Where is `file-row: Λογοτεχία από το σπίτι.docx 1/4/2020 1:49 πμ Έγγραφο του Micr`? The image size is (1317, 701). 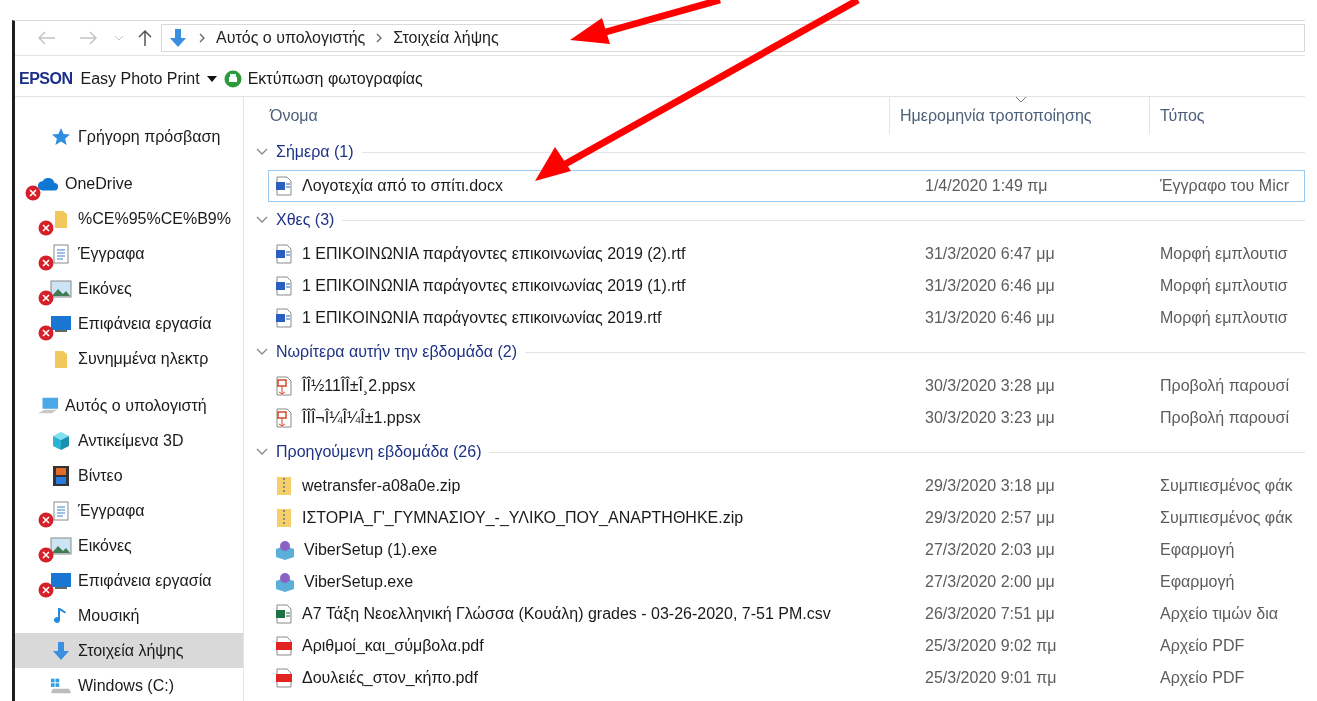
file-row: Λογοτεχία από το σπίτι.docx 1/4/2020 1:49 πμ Έγγραφο του Micr is located at coordinates (786, 186).